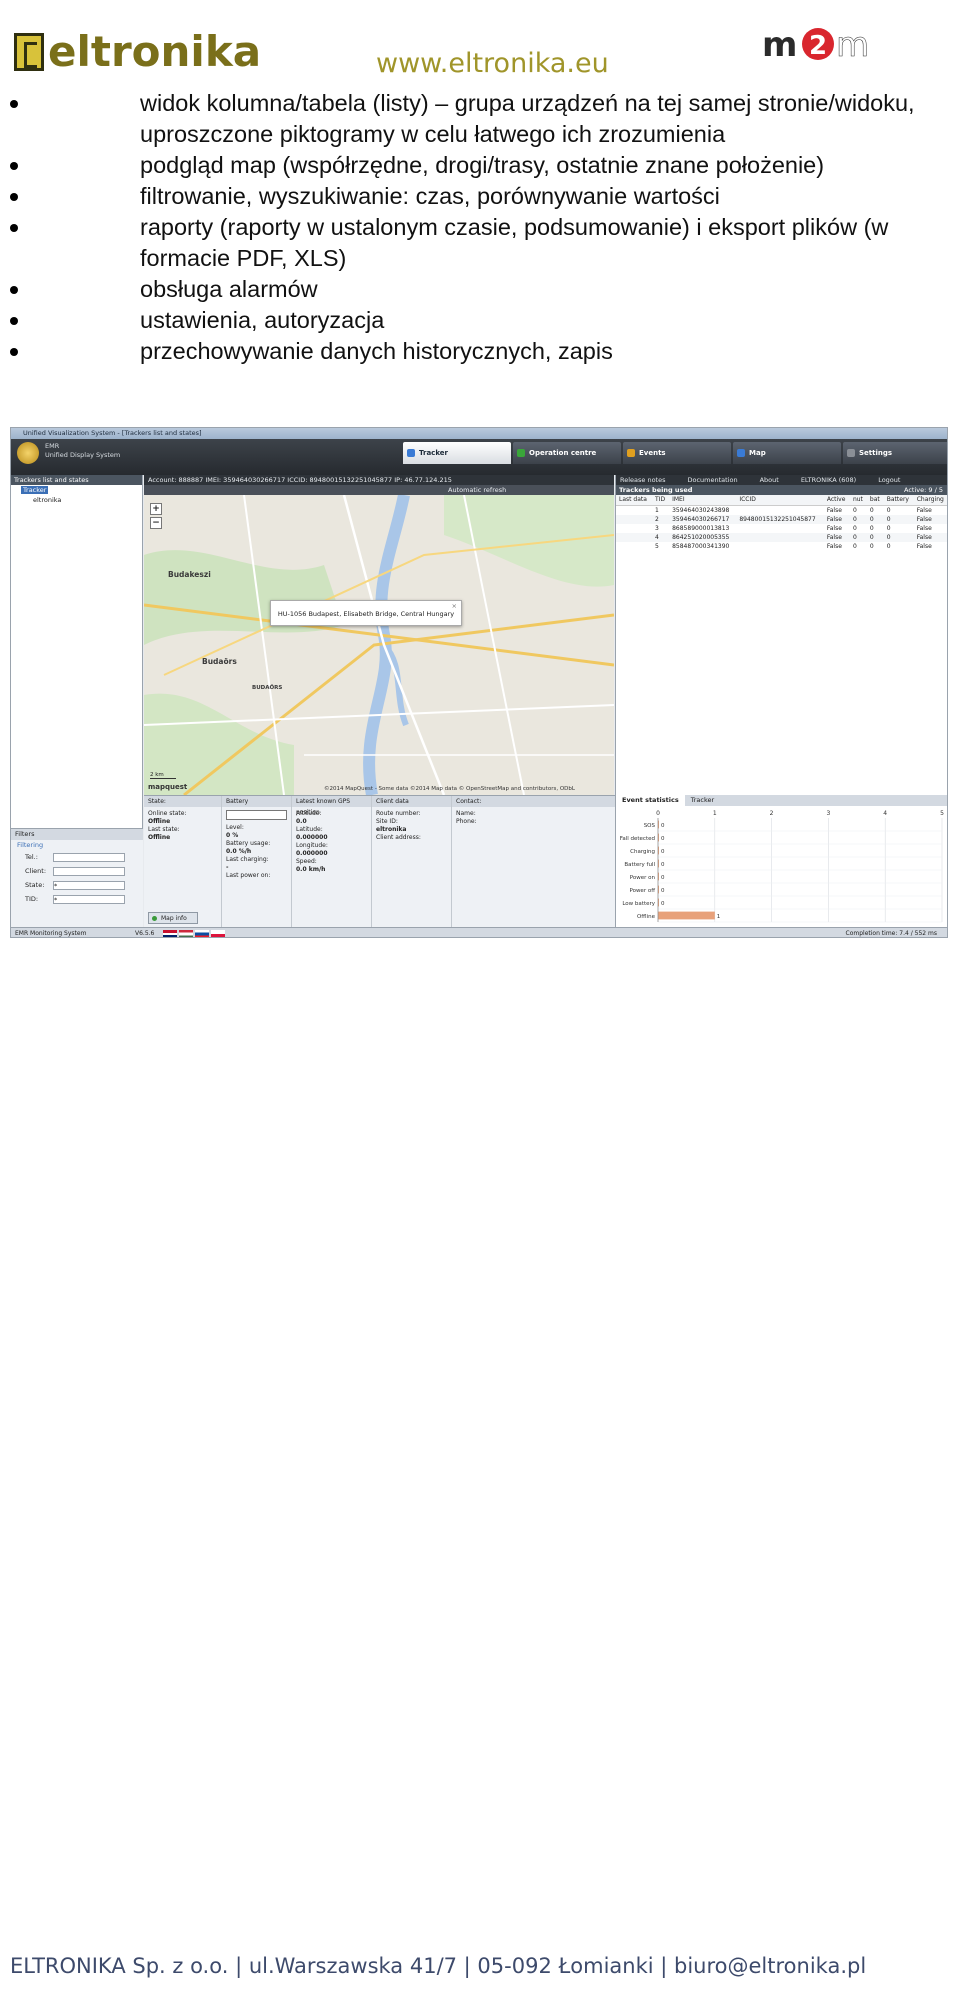  Describe the element at coordinates (521, 453) in the screenshot. I see `operation-centre-icon` at that location.